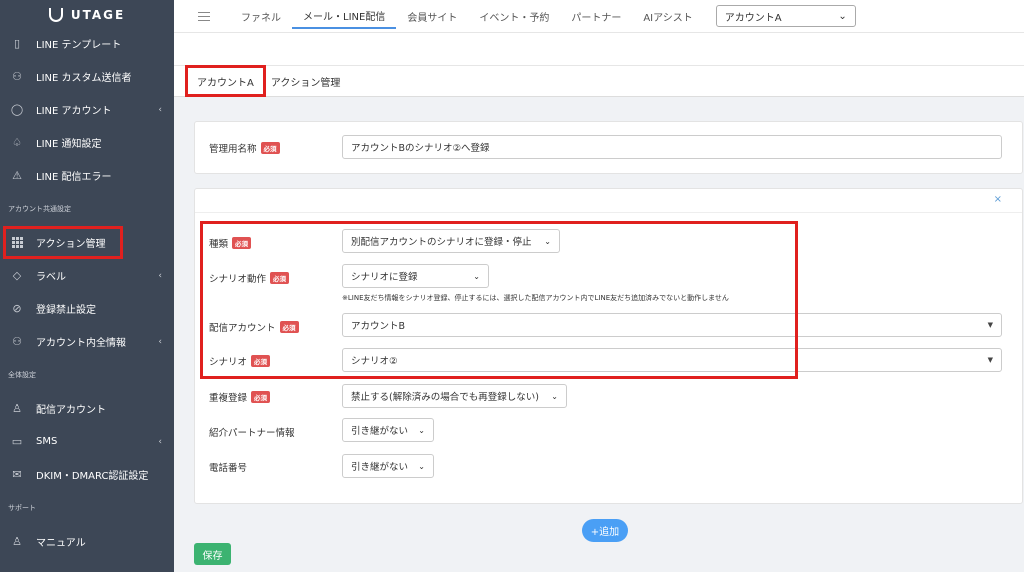  I want to click on user-icon: ♙, so click(17, 408).